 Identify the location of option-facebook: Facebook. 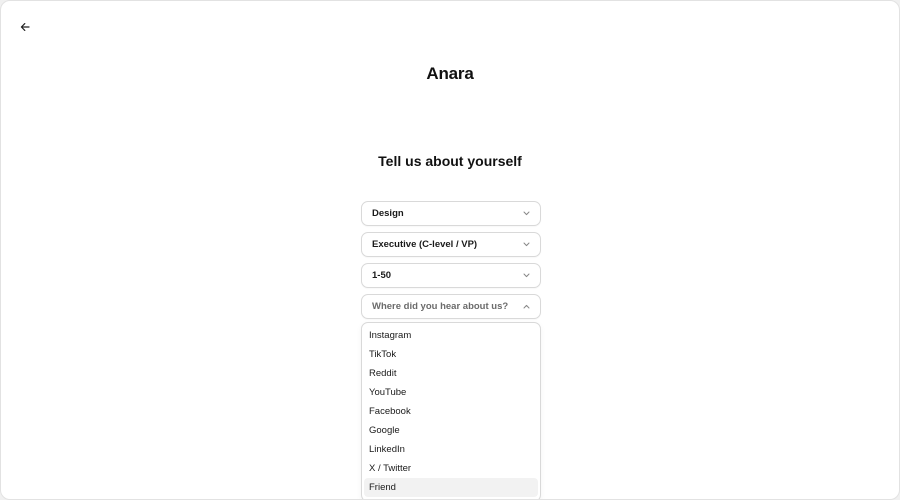
(451, 411).